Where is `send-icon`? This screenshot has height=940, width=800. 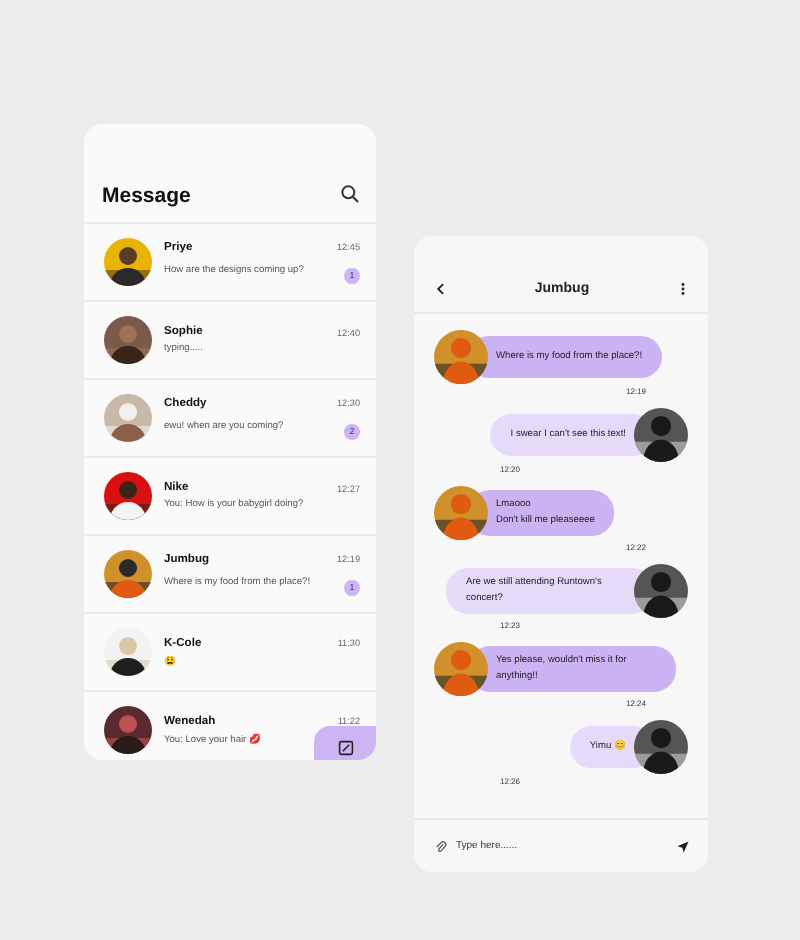
send-icon is located at coordinates (683, 846).